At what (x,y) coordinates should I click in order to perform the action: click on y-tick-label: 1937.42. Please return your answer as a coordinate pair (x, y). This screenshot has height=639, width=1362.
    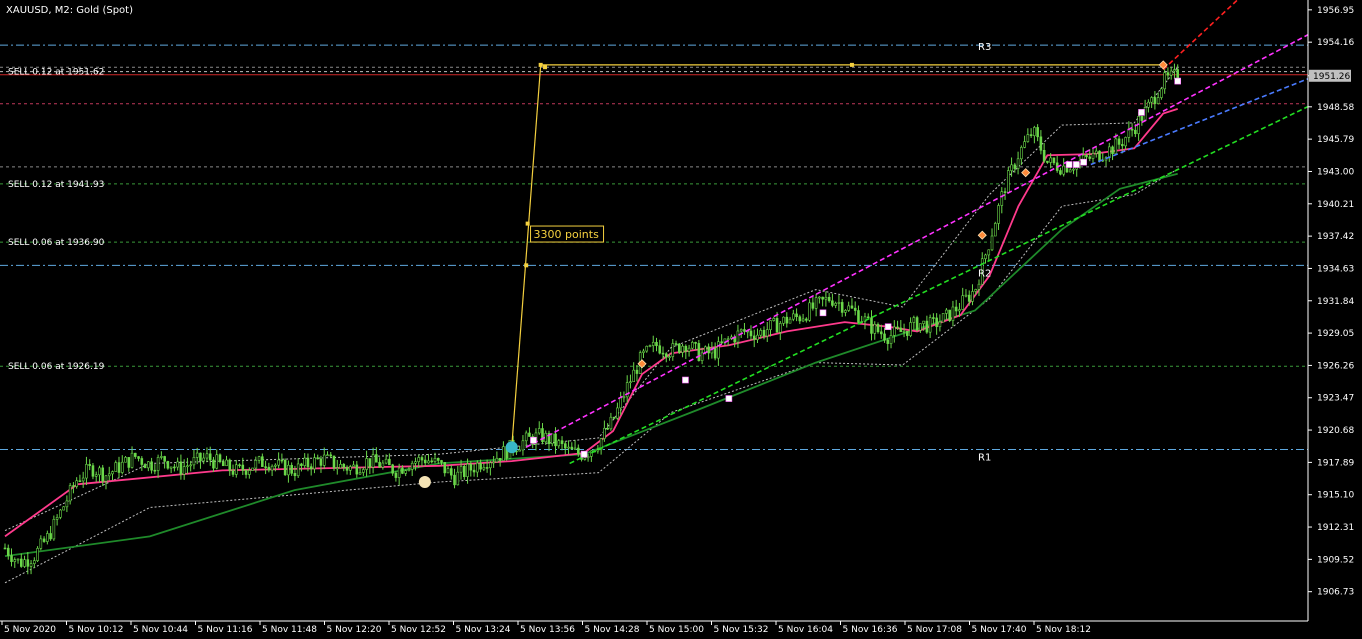
    Looking at the image, I should click on (1335, 237).